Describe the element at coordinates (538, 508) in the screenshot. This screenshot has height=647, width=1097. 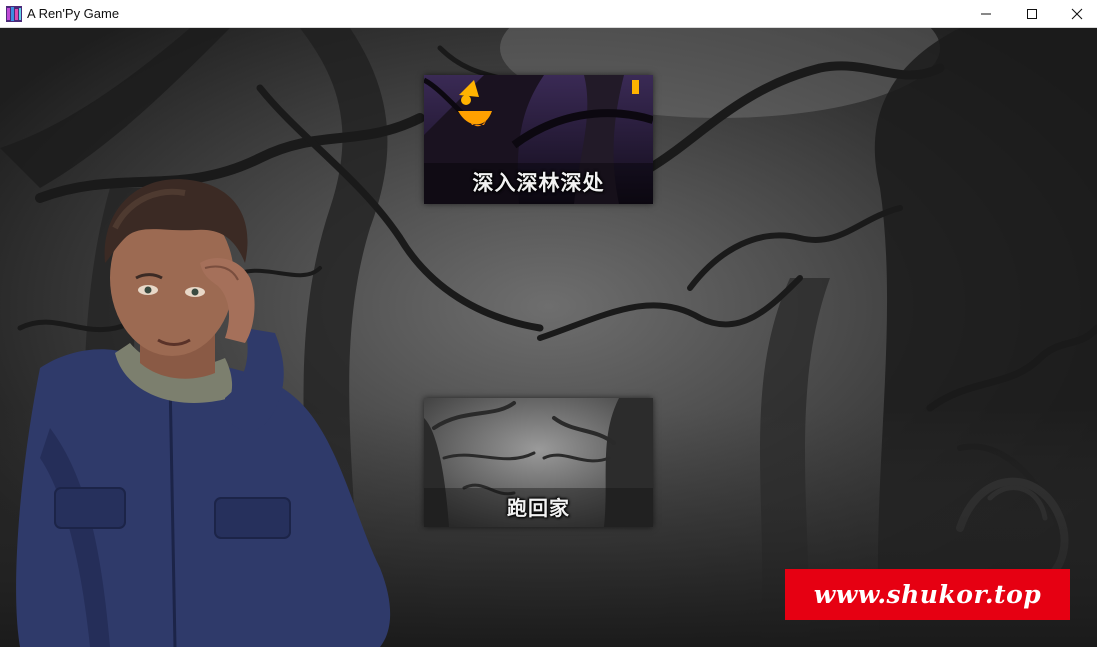
I see `choice-label-run-home: 跑回家` at that location.